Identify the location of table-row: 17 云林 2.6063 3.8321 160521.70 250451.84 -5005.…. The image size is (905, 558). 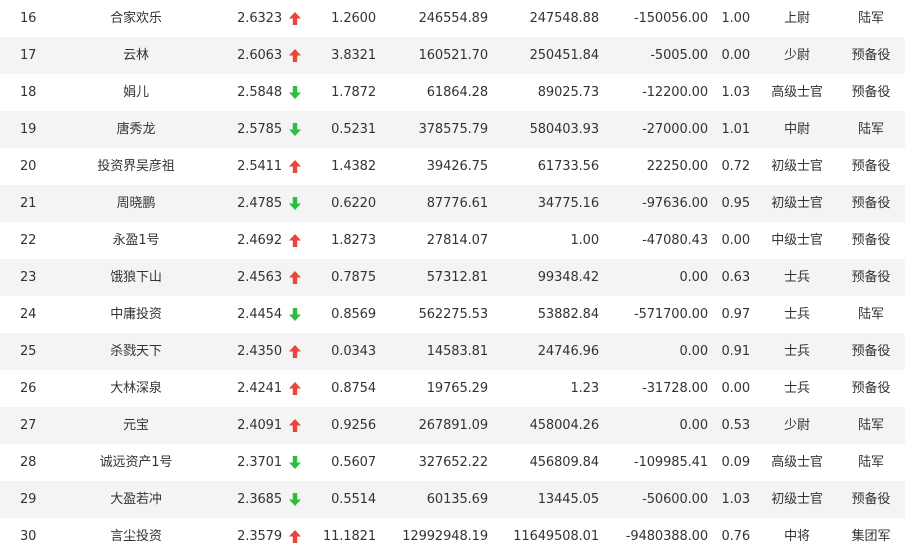
(452, 55).